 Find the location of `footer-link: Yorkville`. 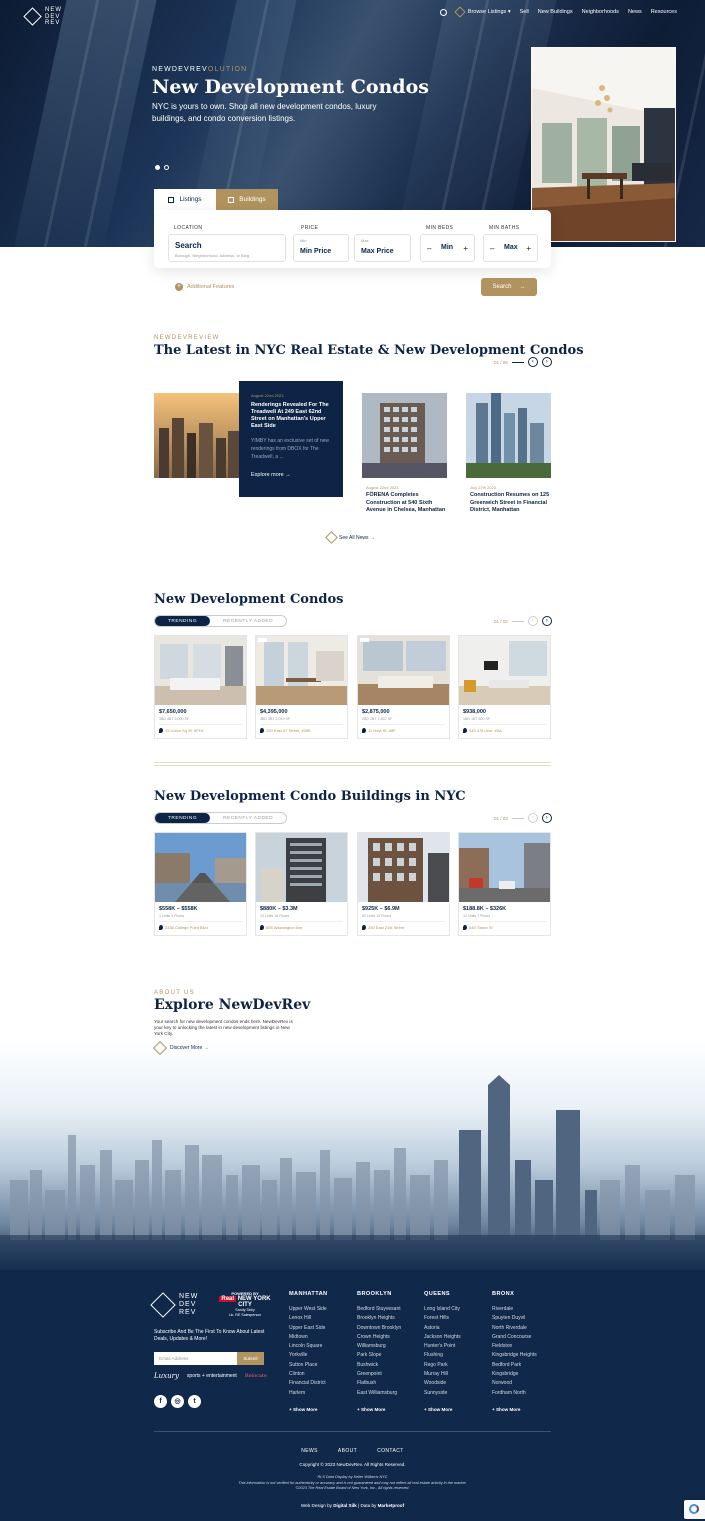

footer-link: Yorkville is located at coordinates (321, 1355).